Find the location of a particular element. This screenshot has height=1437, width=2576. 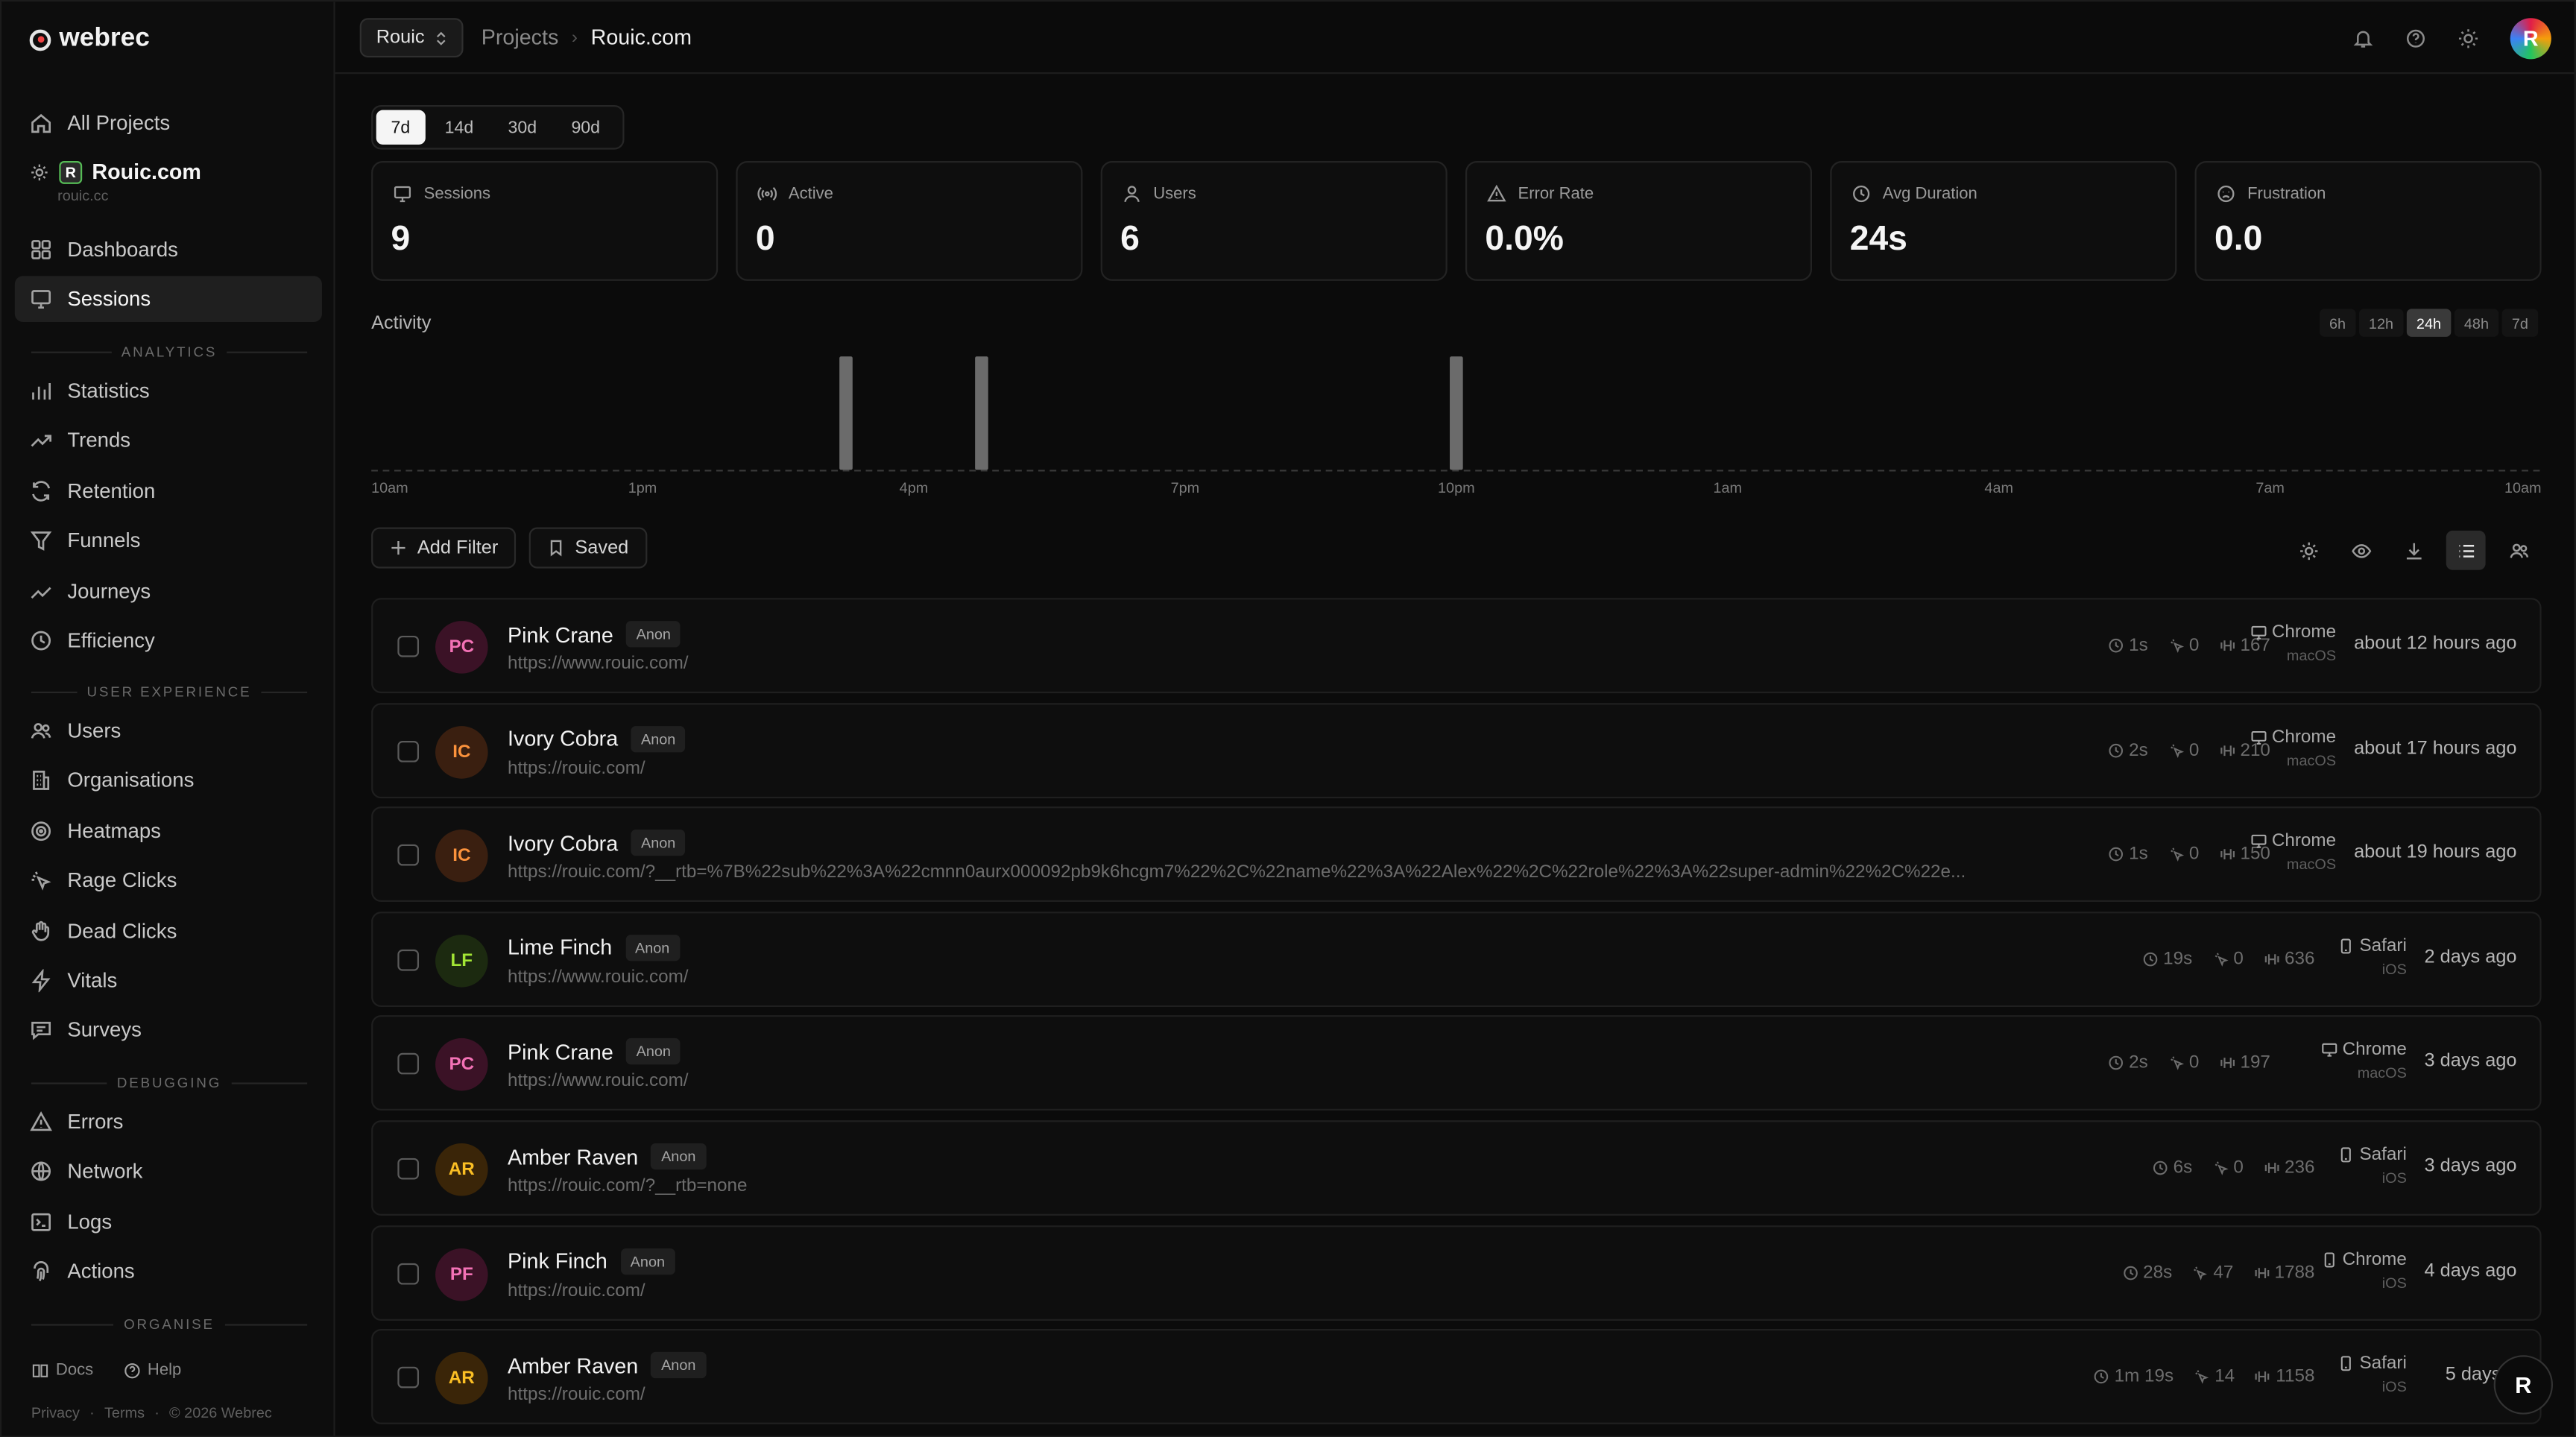

sidebar-item-rage-clicks: Rage Clicks is located at coordinates (168, 881).